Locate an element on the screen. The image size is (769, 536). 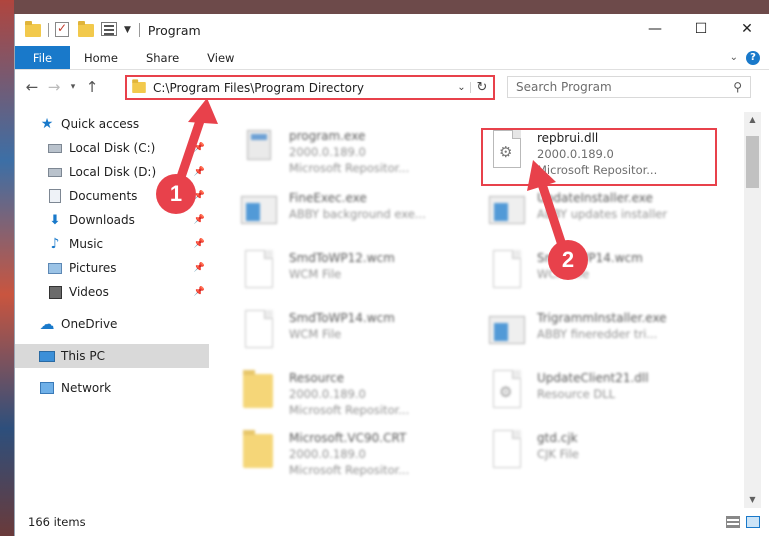
help-icon: ? is located at coordinates (753, 57).